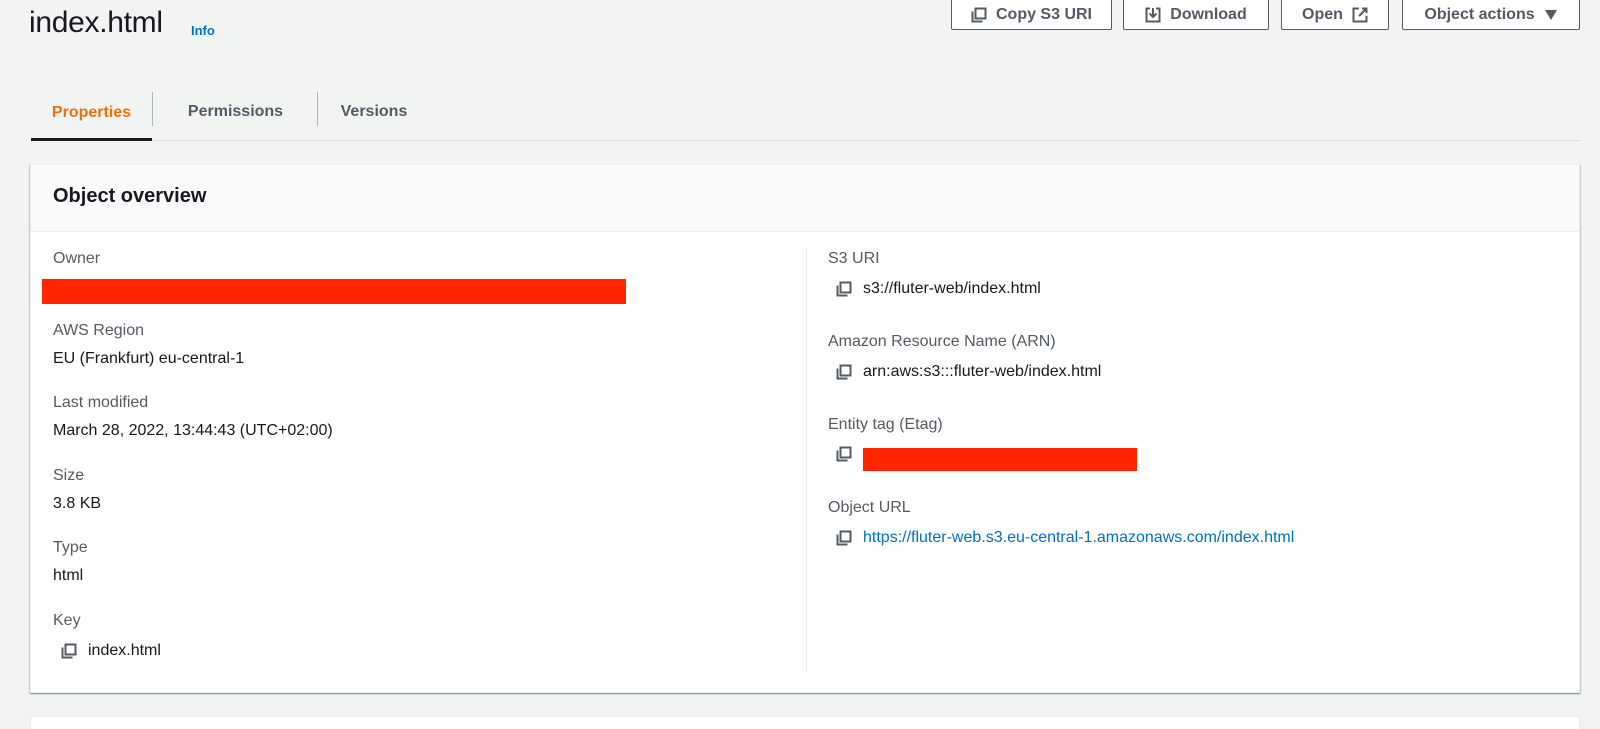 Image resolution: width=1600 pixels, height=729 pixels. Describe the element at coordinates (374, 112) in the screenshot. I see `tab-versions: Versions` at that location.